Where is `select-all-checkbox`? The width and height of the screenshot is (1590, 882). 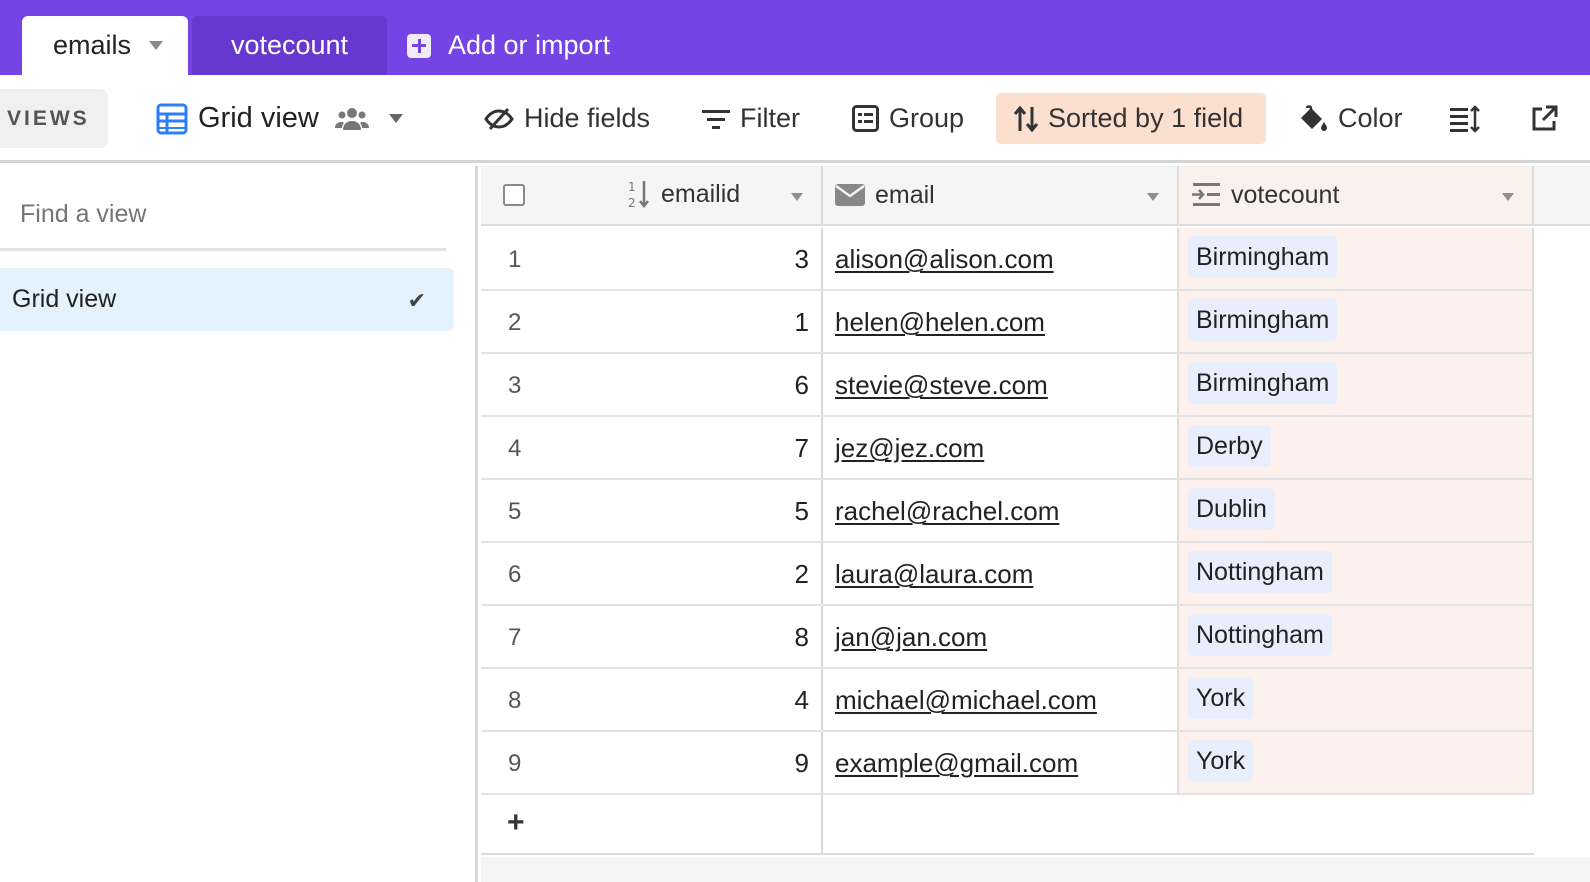
select-all-checkbox is located at coordinates (514, 195).